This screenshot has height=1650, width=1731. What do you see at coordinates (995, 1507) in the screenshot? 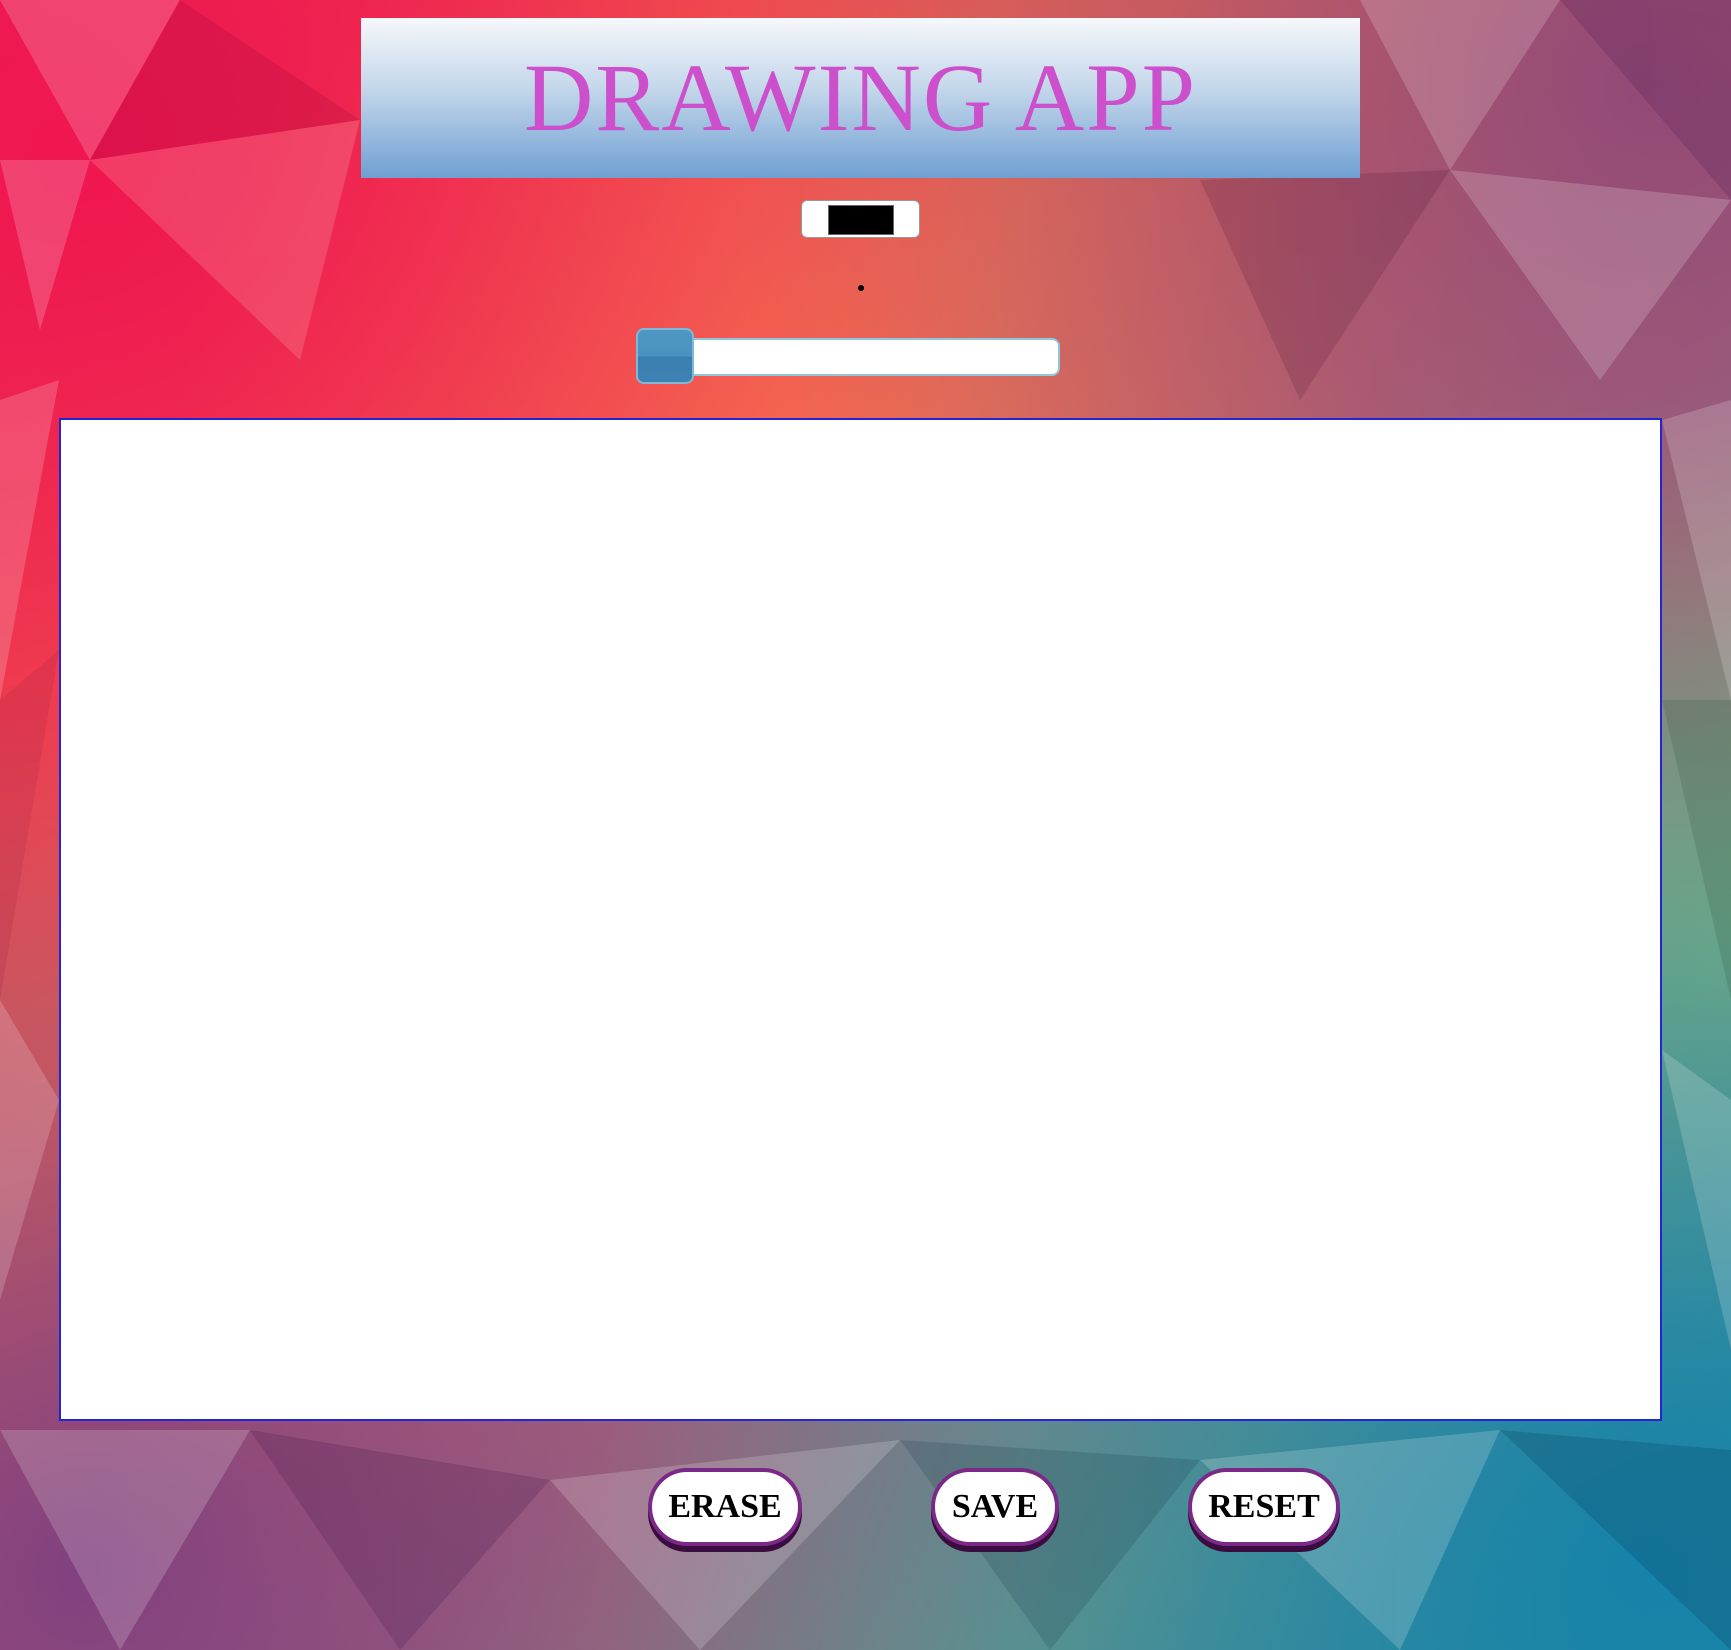
I see `save-button: SAVE` at bounding box center [995, 1507].